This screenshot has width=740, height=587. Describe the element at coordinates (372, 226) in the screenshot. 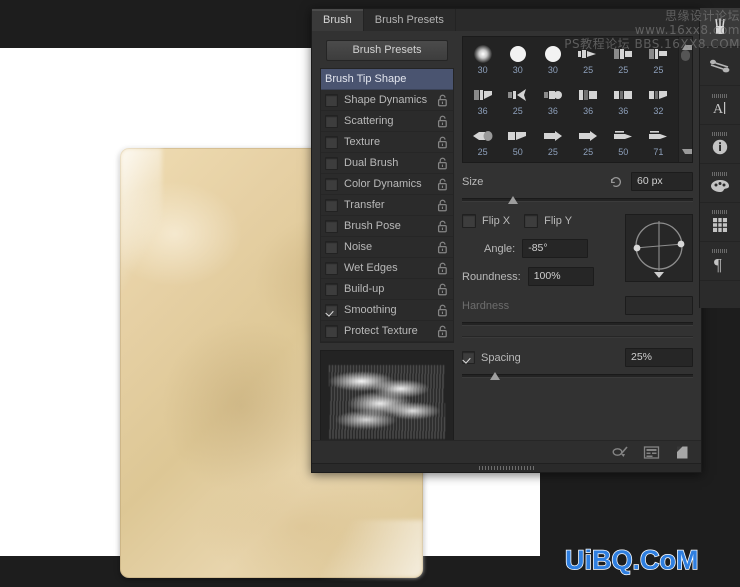

I see `option-label: Brush Pose` at that location.